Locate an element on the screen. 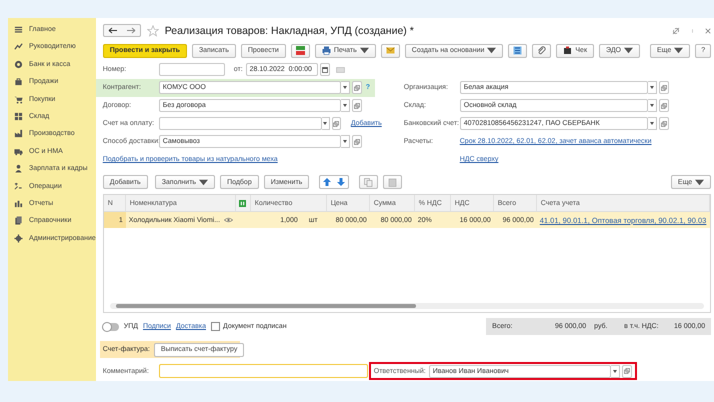 The height and width of the screenshot is (402, 714). trend-icon is located at coordinates (18, 47).